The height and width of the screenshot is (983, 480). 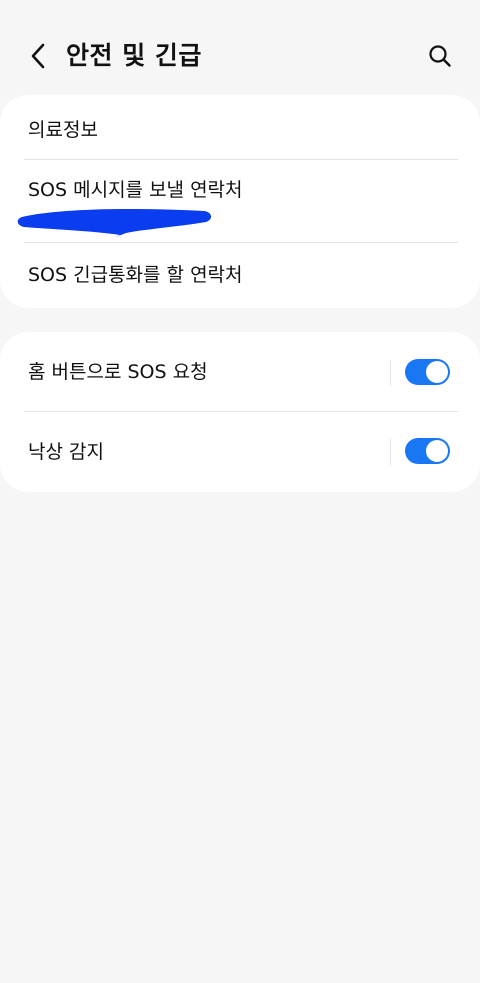 I want to click on app-bar: 안전 및 긴급, so click(x=240, y=47).